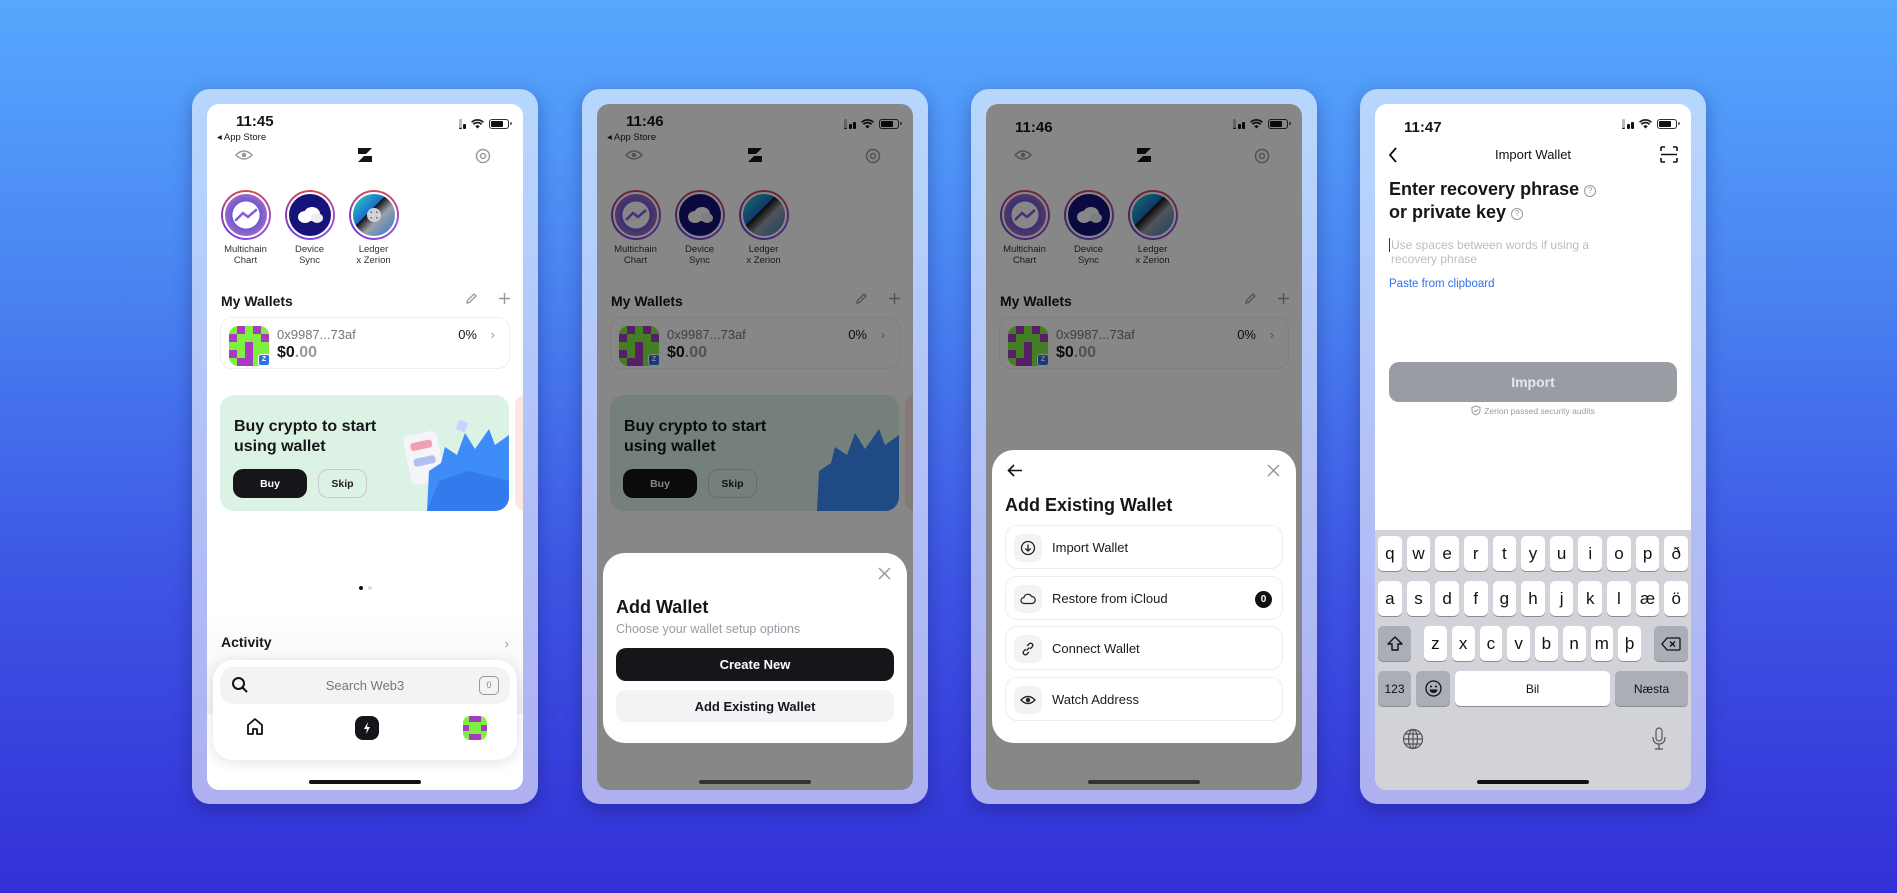  Describe the element at coordinates (1475, 553) in the screenshot. I see `key: r` at that location.